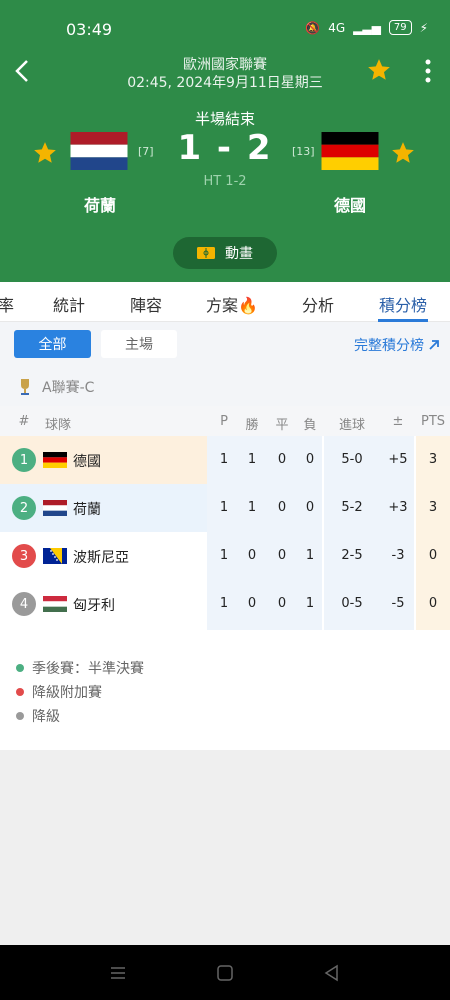  Describe the element at coordinates (67, 693) in the screenshot. I see `legend-label: 降級附加賽` at that location.